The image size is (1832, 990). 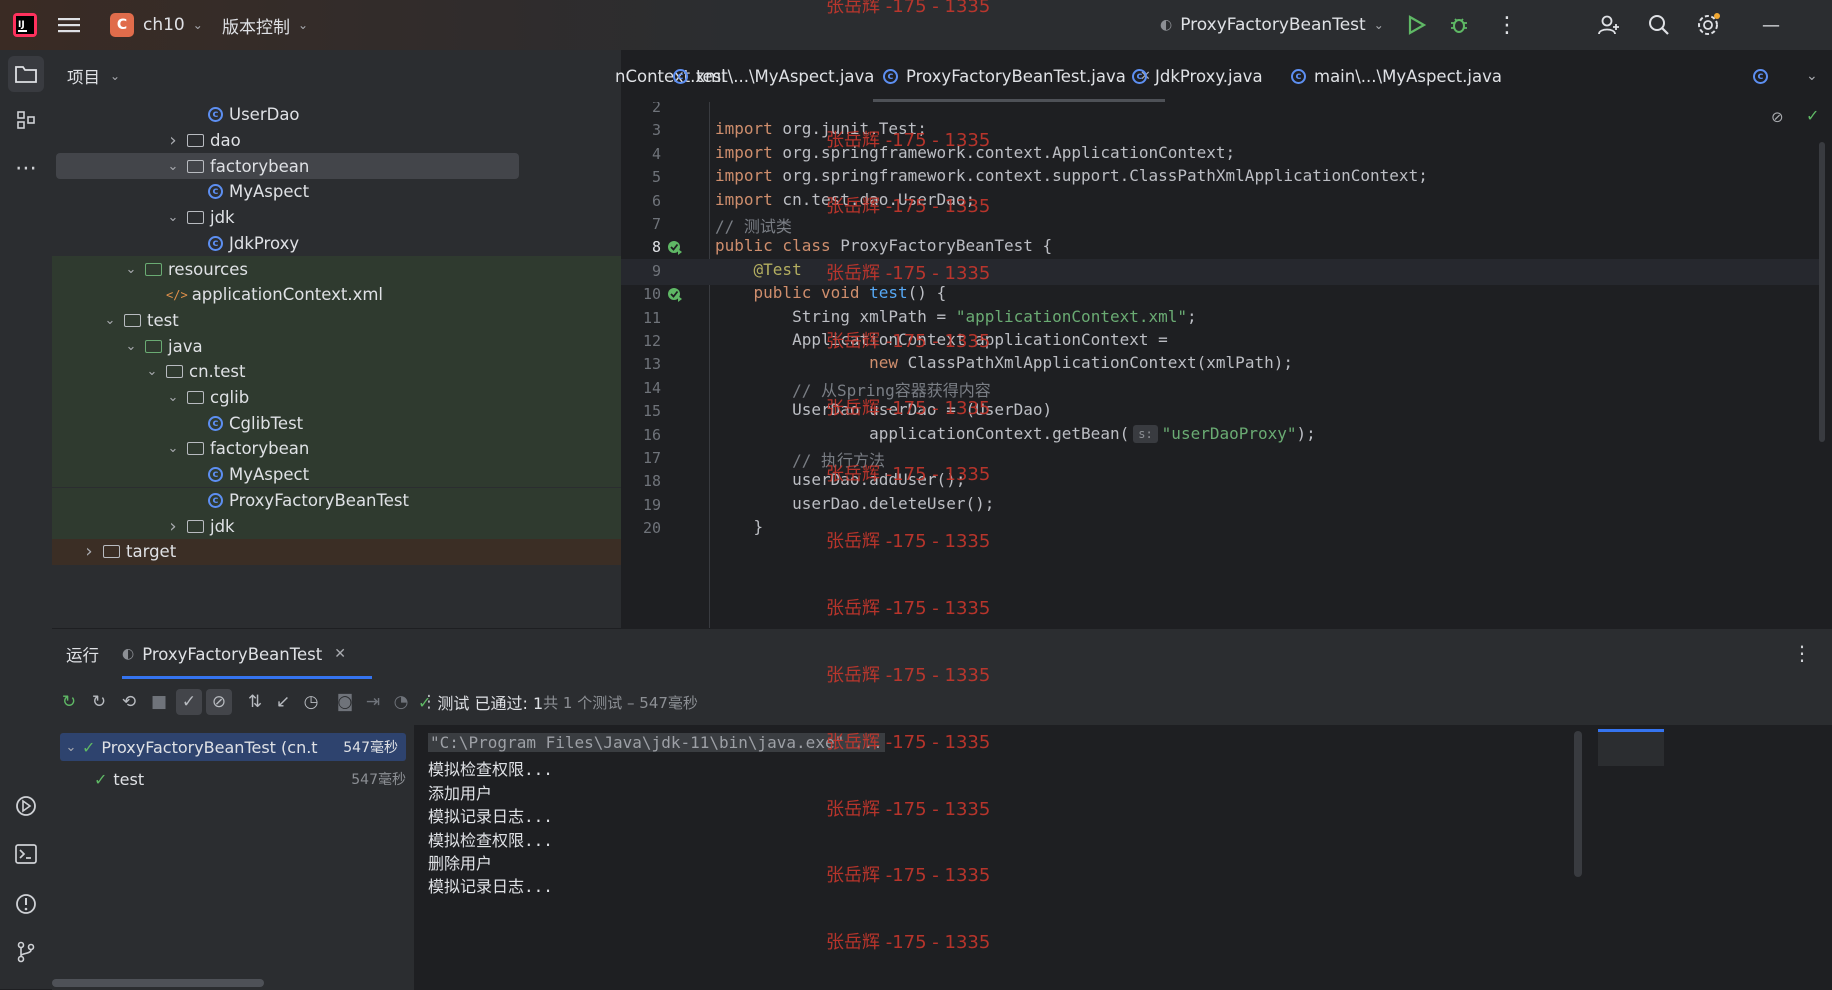 I want to click on vcs-menu: 版本控制 ⌄, so click(x=265, y=25).